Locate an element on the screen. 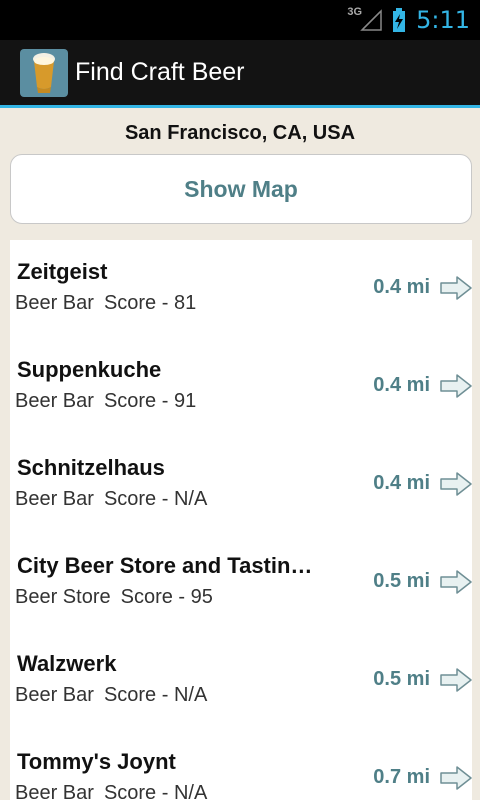 Image resolution: width=480 pixels, height=800 pixels. battery-charging-icon is located at coordinates (399, 20).